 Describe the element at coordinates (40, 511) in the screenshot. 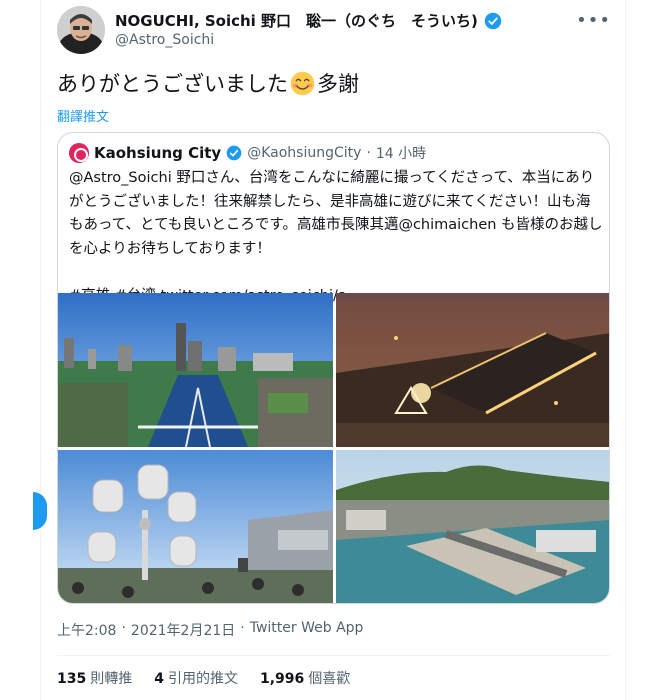

I see `side-scroll-tab` at that location.